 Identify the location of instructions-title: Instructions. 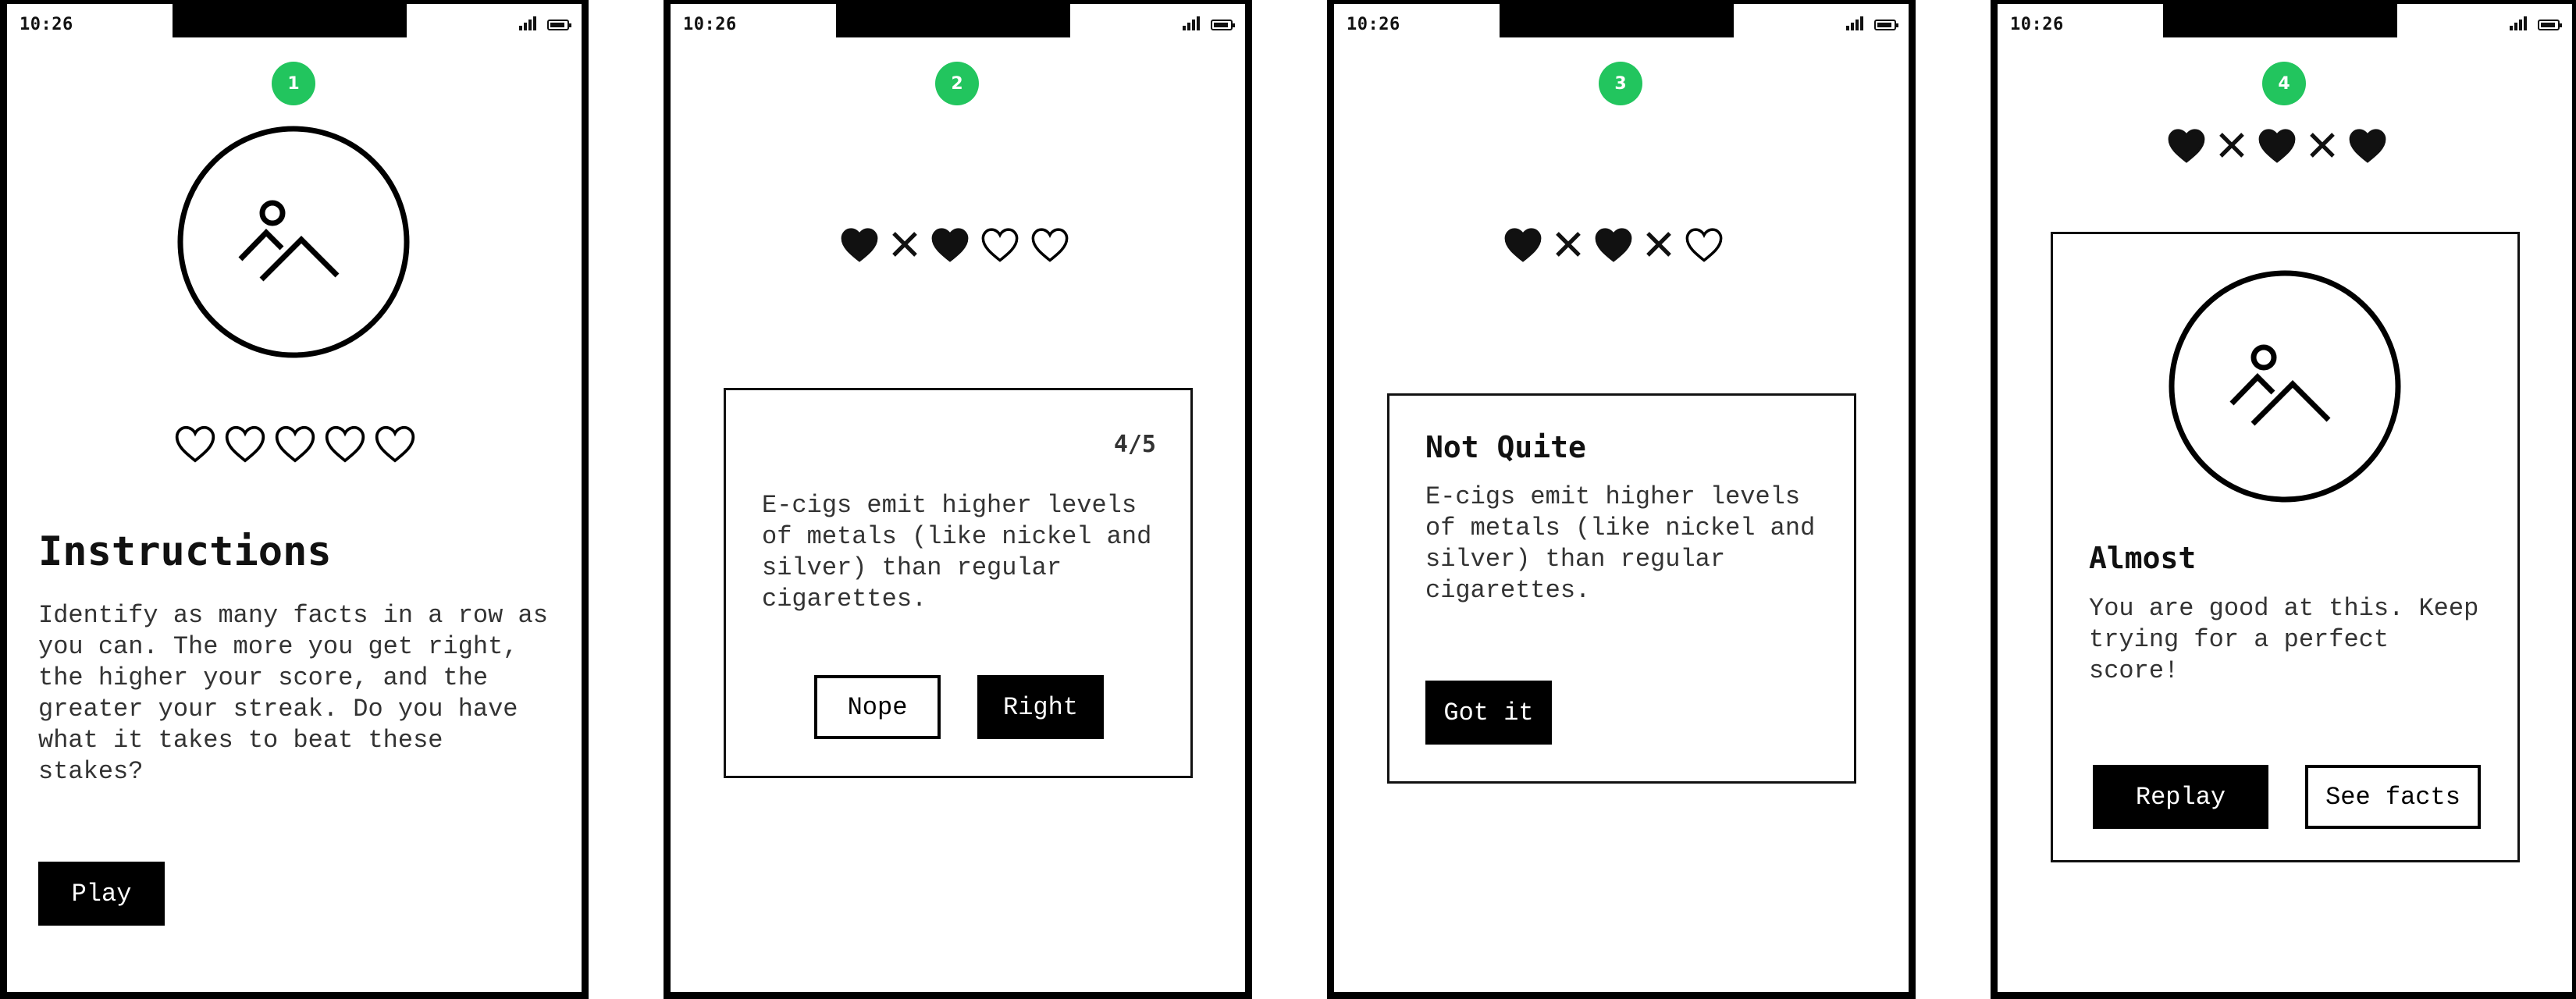
(185, 551).